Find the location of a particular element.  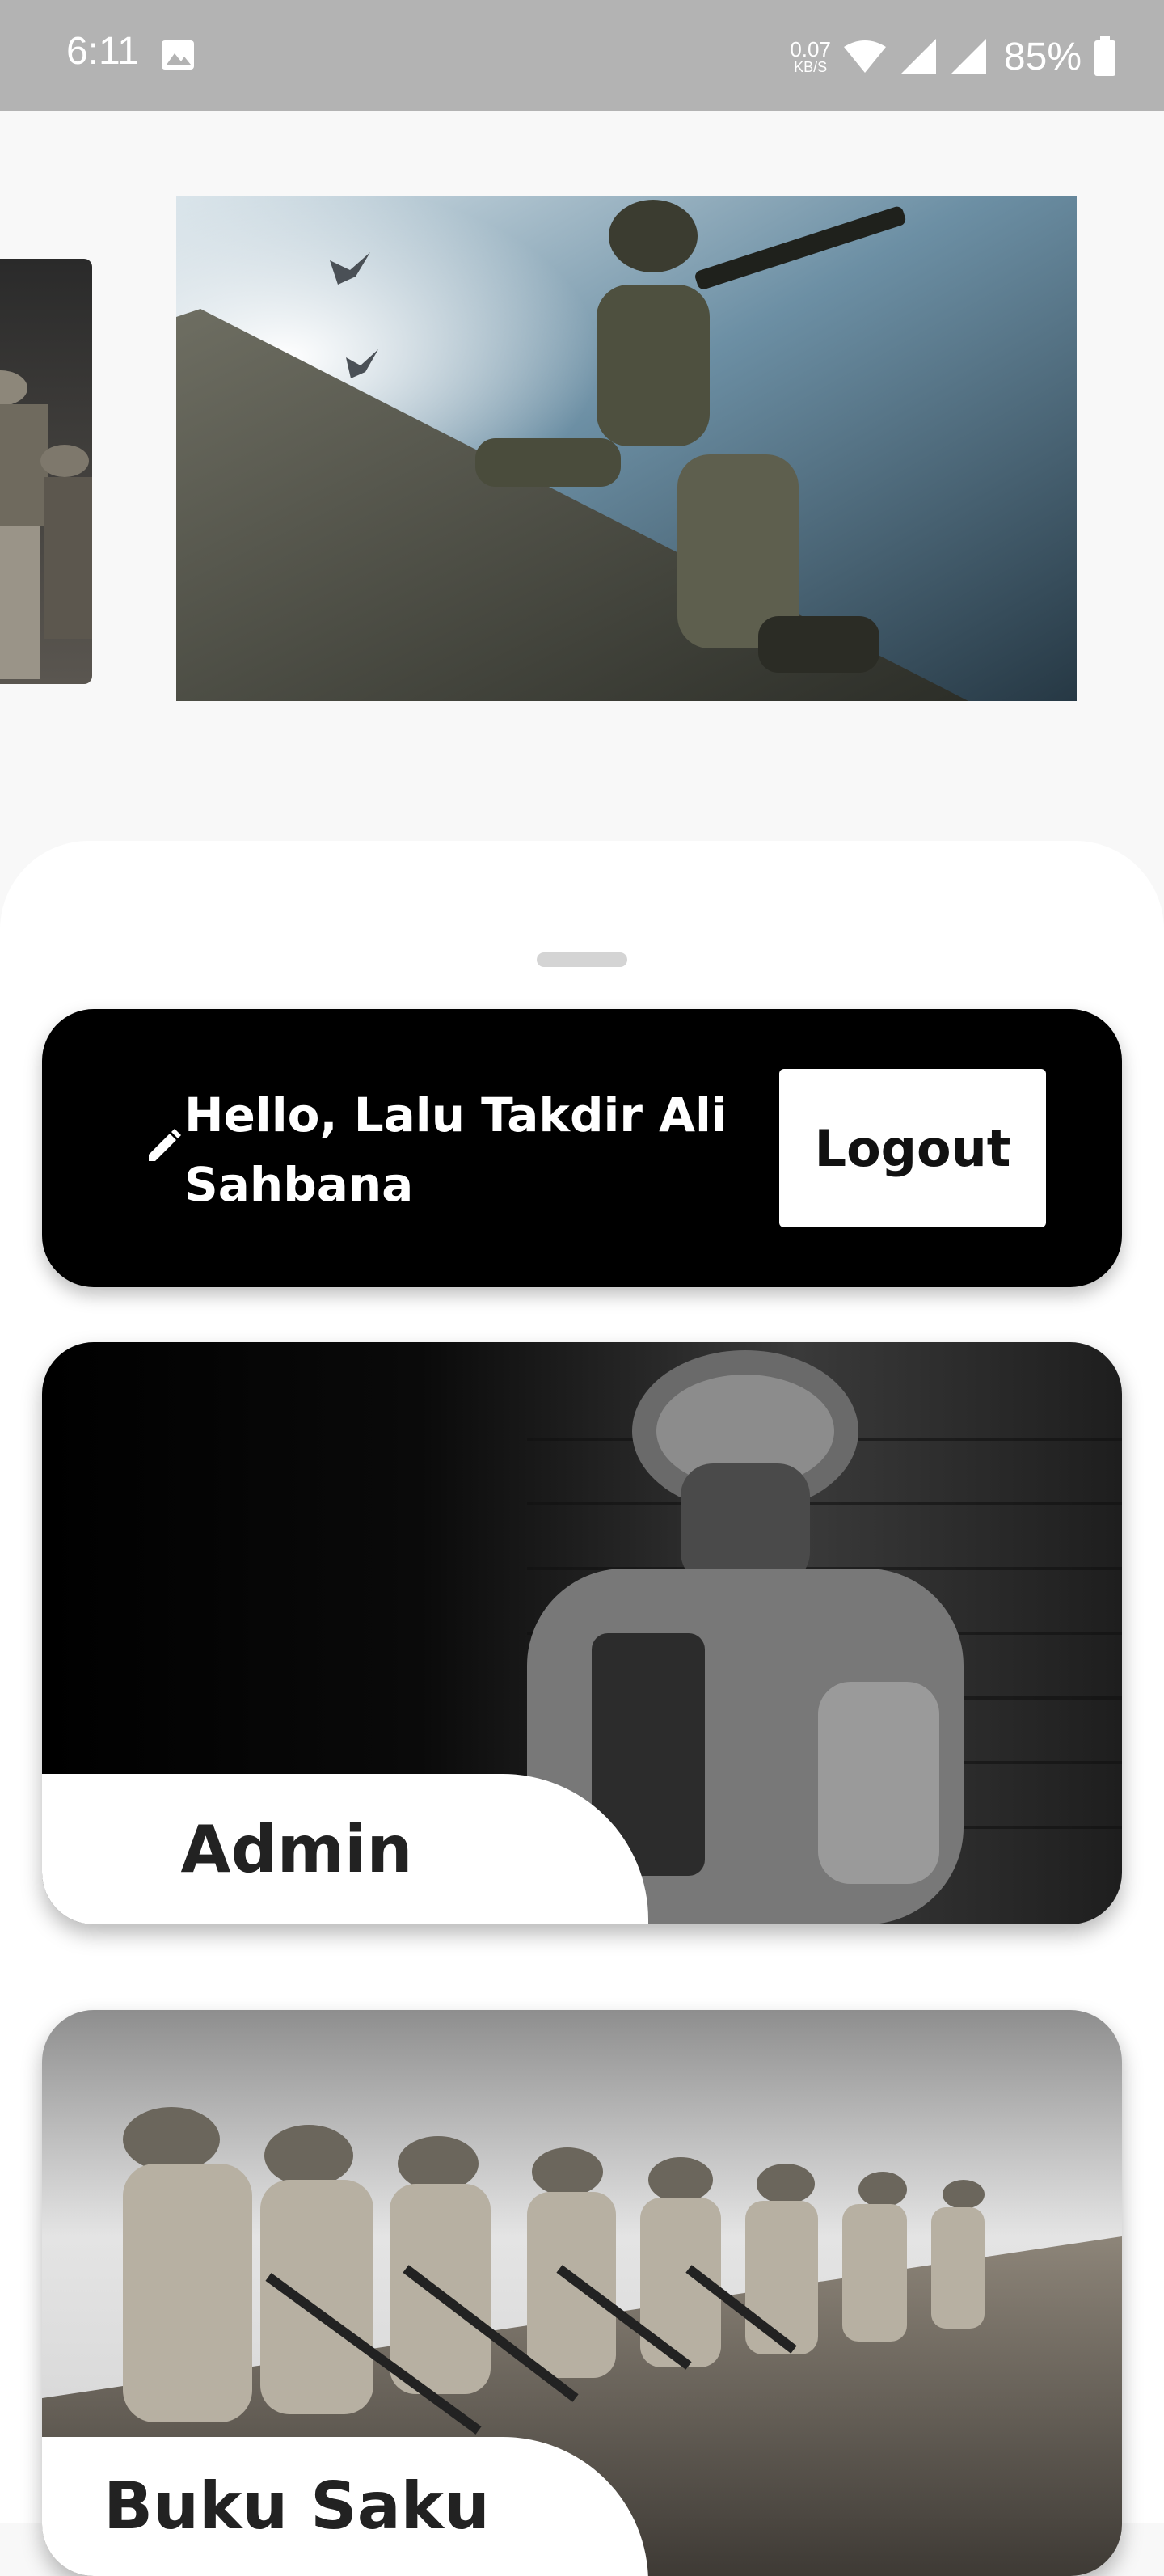

image-icon is located at coordinates (178, 55).